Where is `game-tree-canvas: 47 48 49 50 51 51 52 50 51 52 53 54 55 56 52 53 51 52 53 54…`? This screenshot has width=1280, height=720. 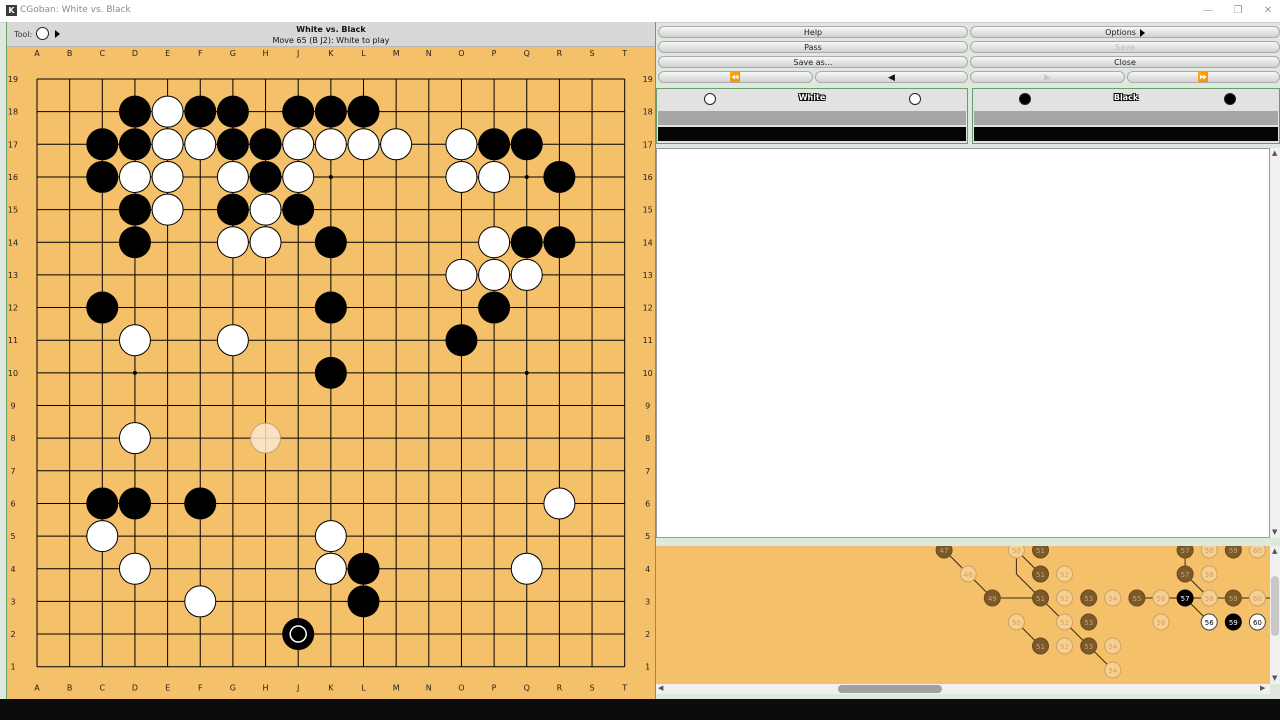
game-tree-canvas: 47 48 49 50 51 51 52 50 51 52 53 54 55 56 52 53 51 52 53 54… is located at coordinates (1102, 612).